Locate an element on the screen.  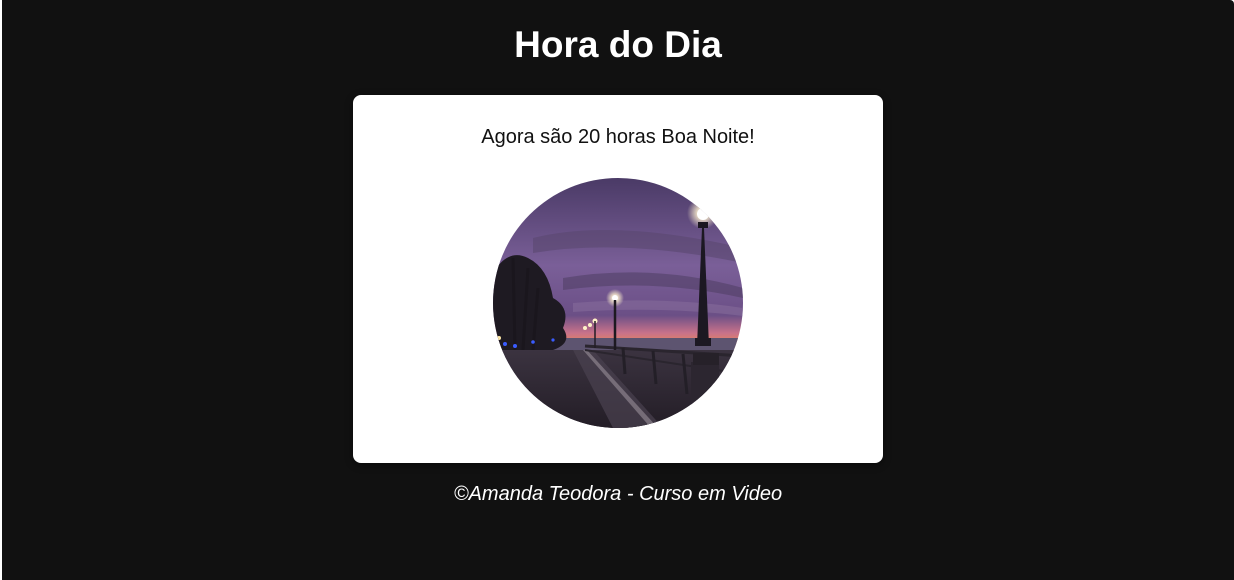
night-photo is located at coordinates (618, 303).